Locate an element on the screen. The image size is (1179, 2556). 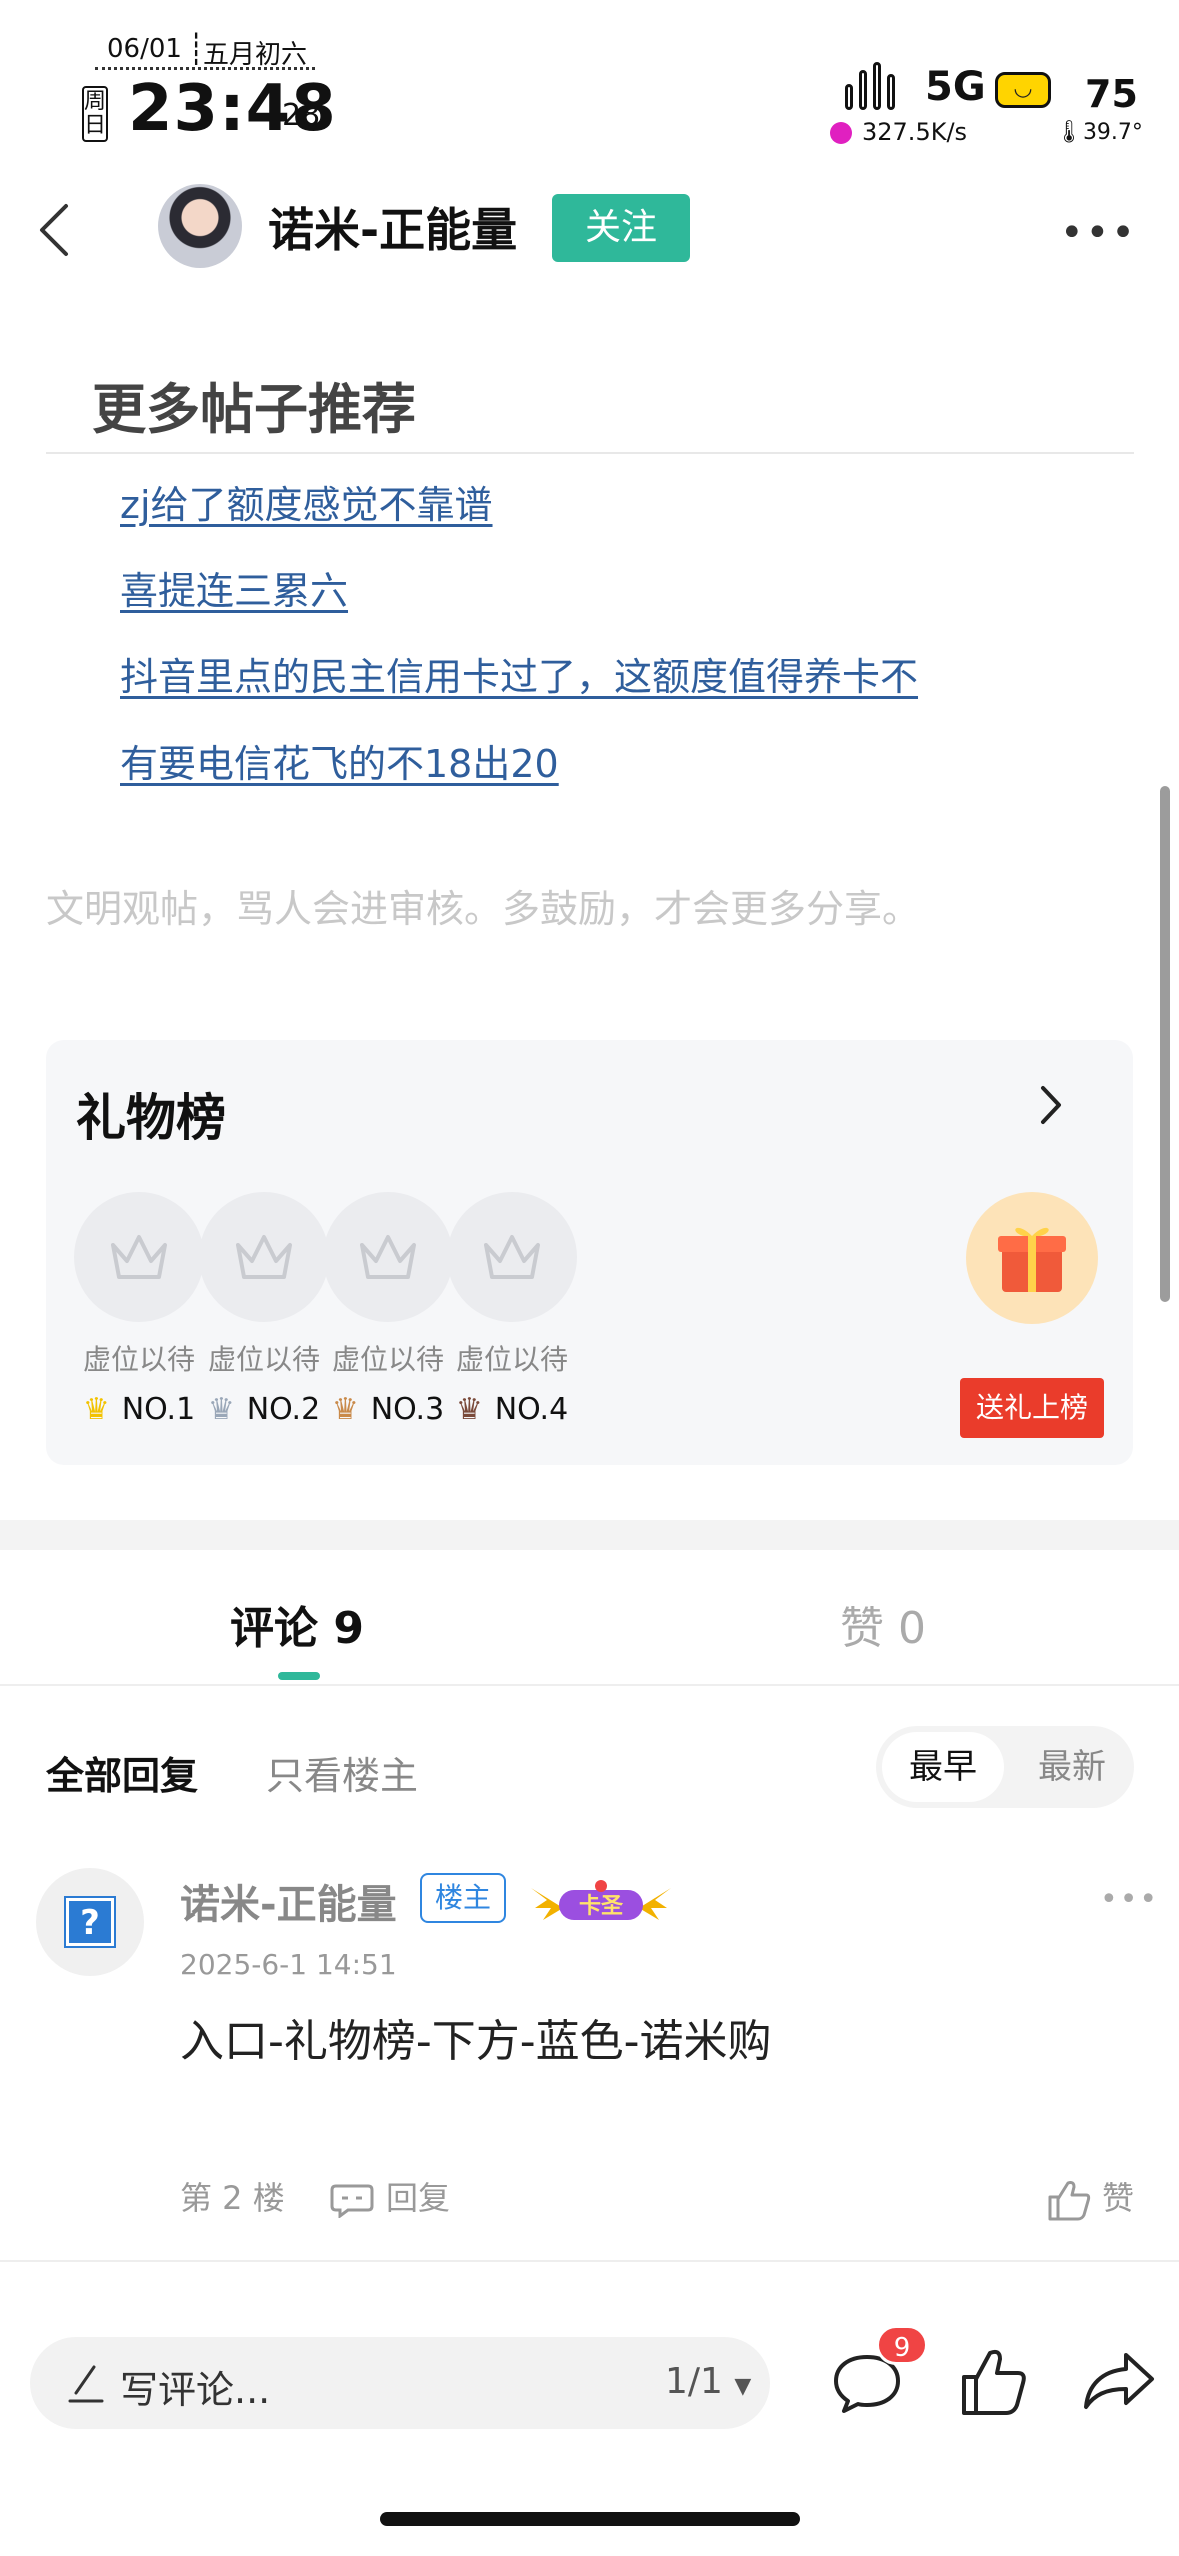
date-line: 06/01 ┊ 五月初六 is located at coordinates (205, 51).